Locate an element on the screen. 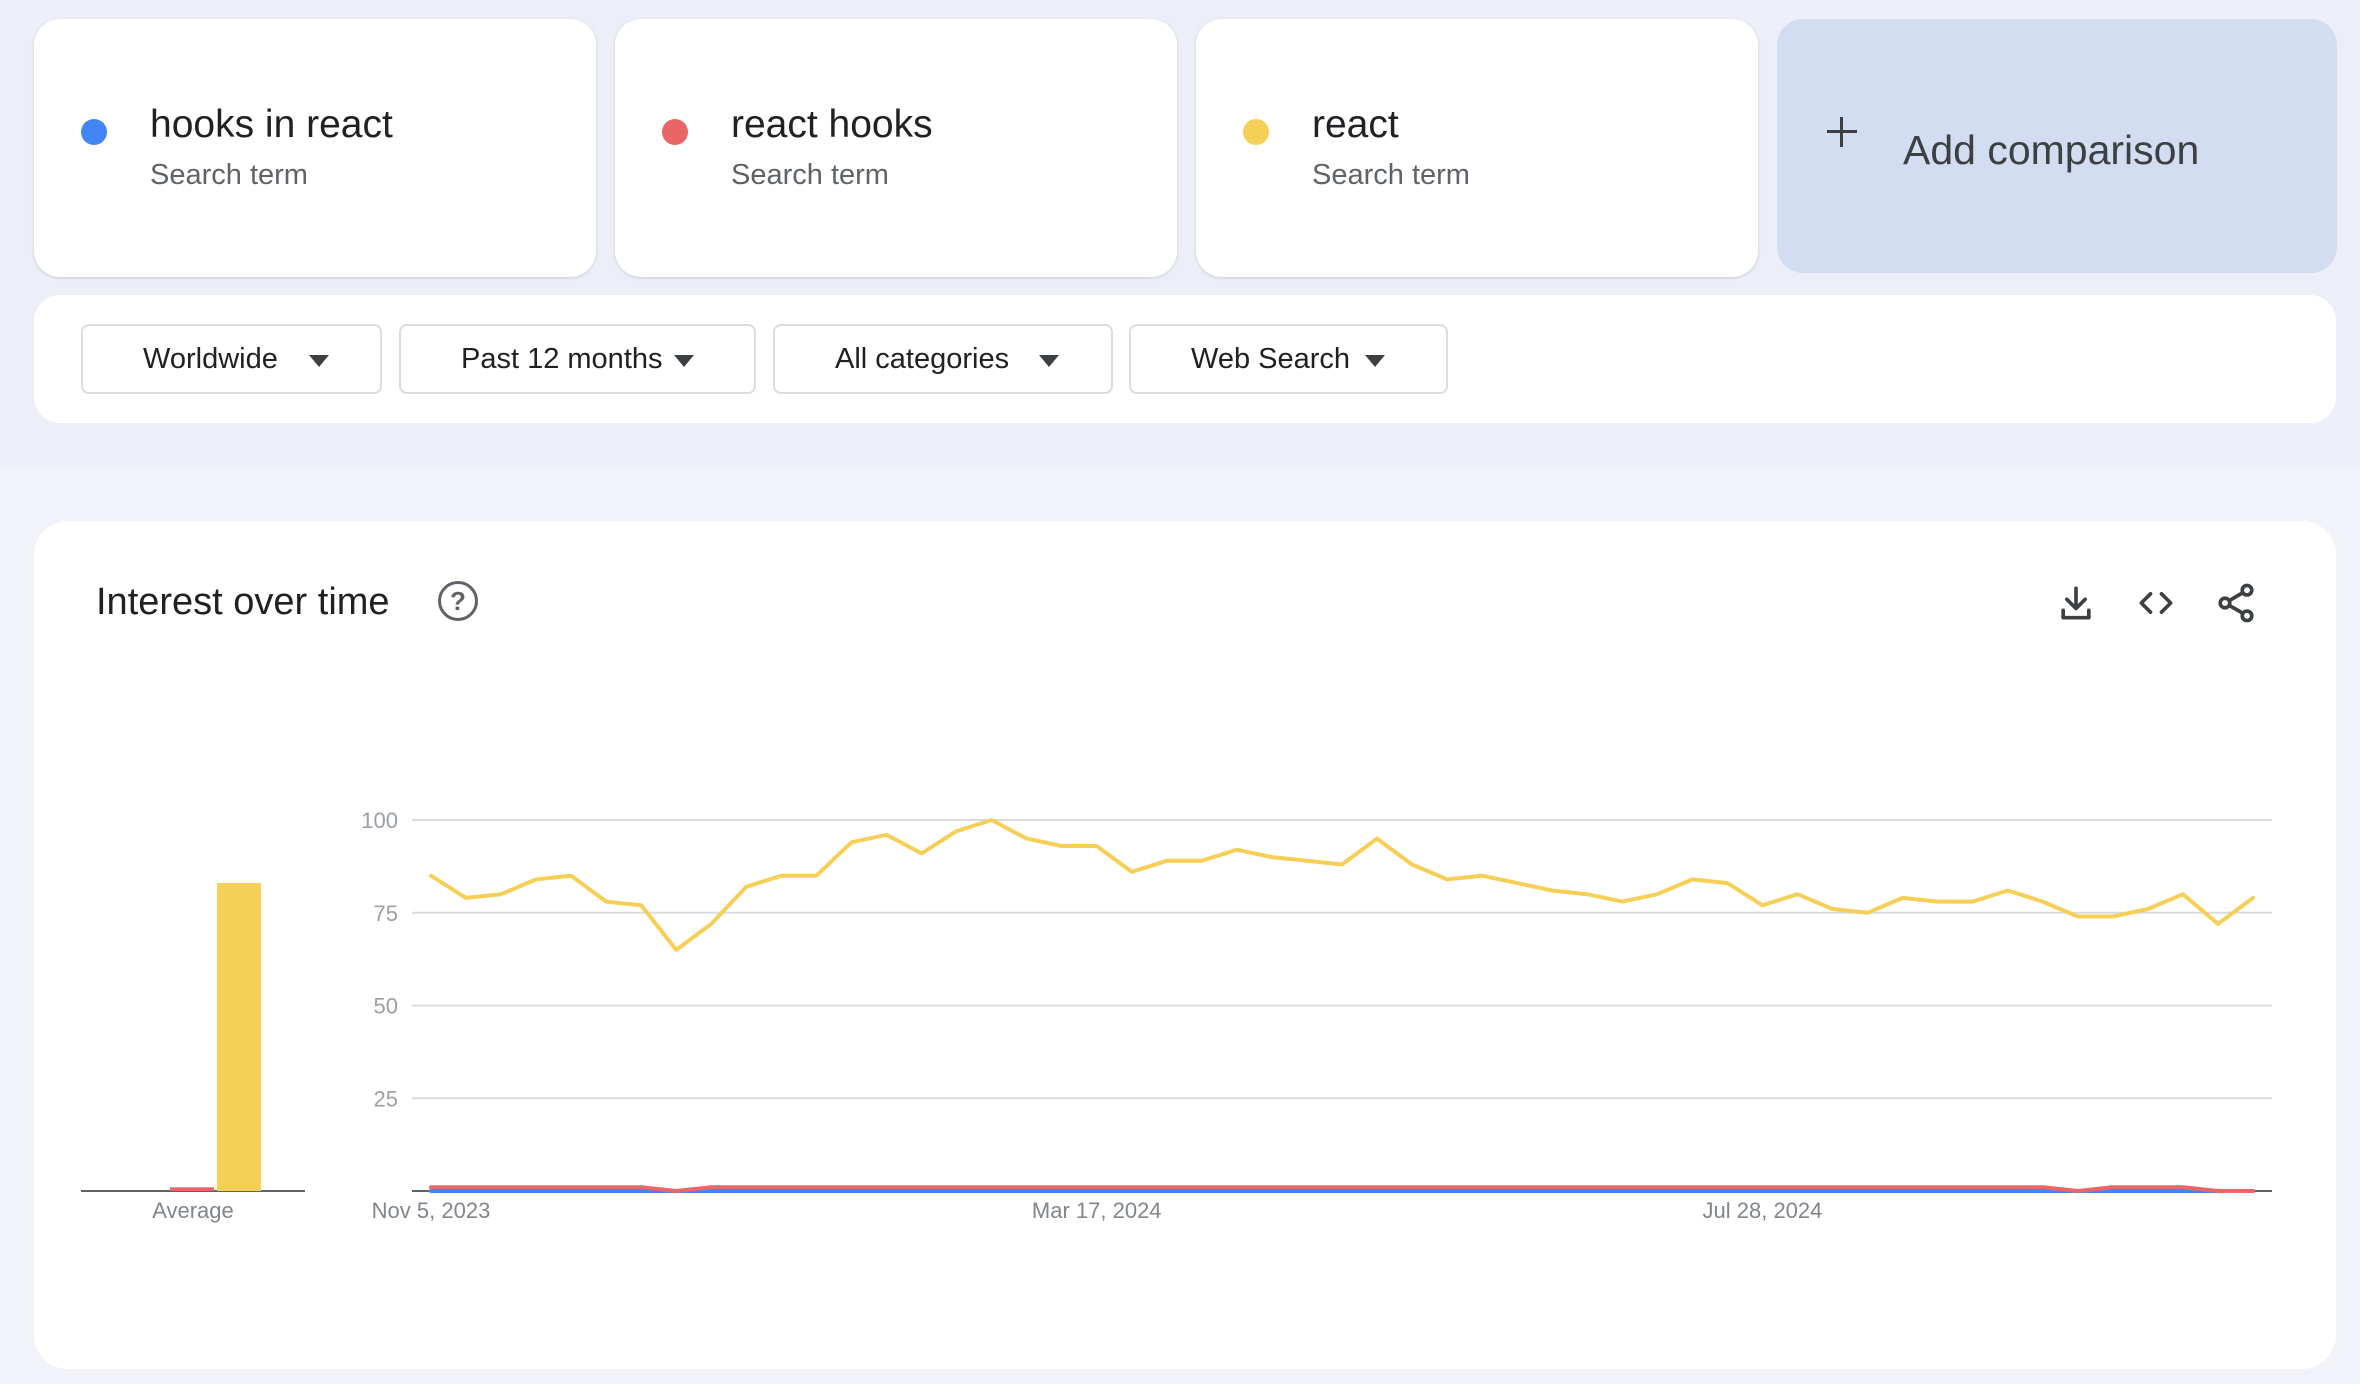 The image size is (2360, 1384). filter-time-range-dropdown: Past 12 months is located at coordinates (577, 359).